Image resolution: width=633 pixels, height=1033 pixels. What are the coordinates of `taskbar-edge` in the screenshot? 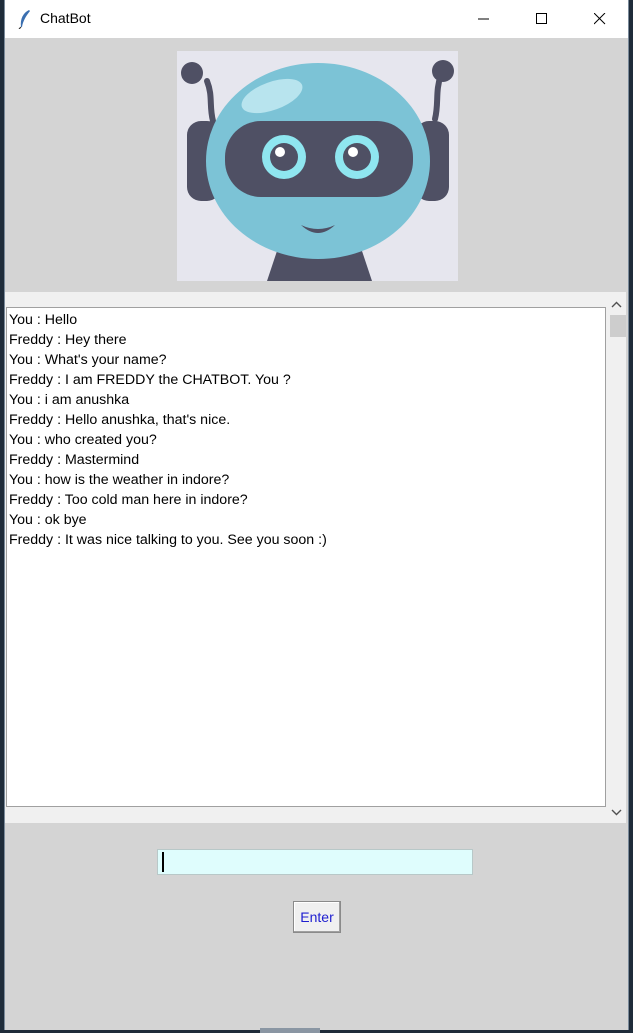 It's located at (290, 1030).